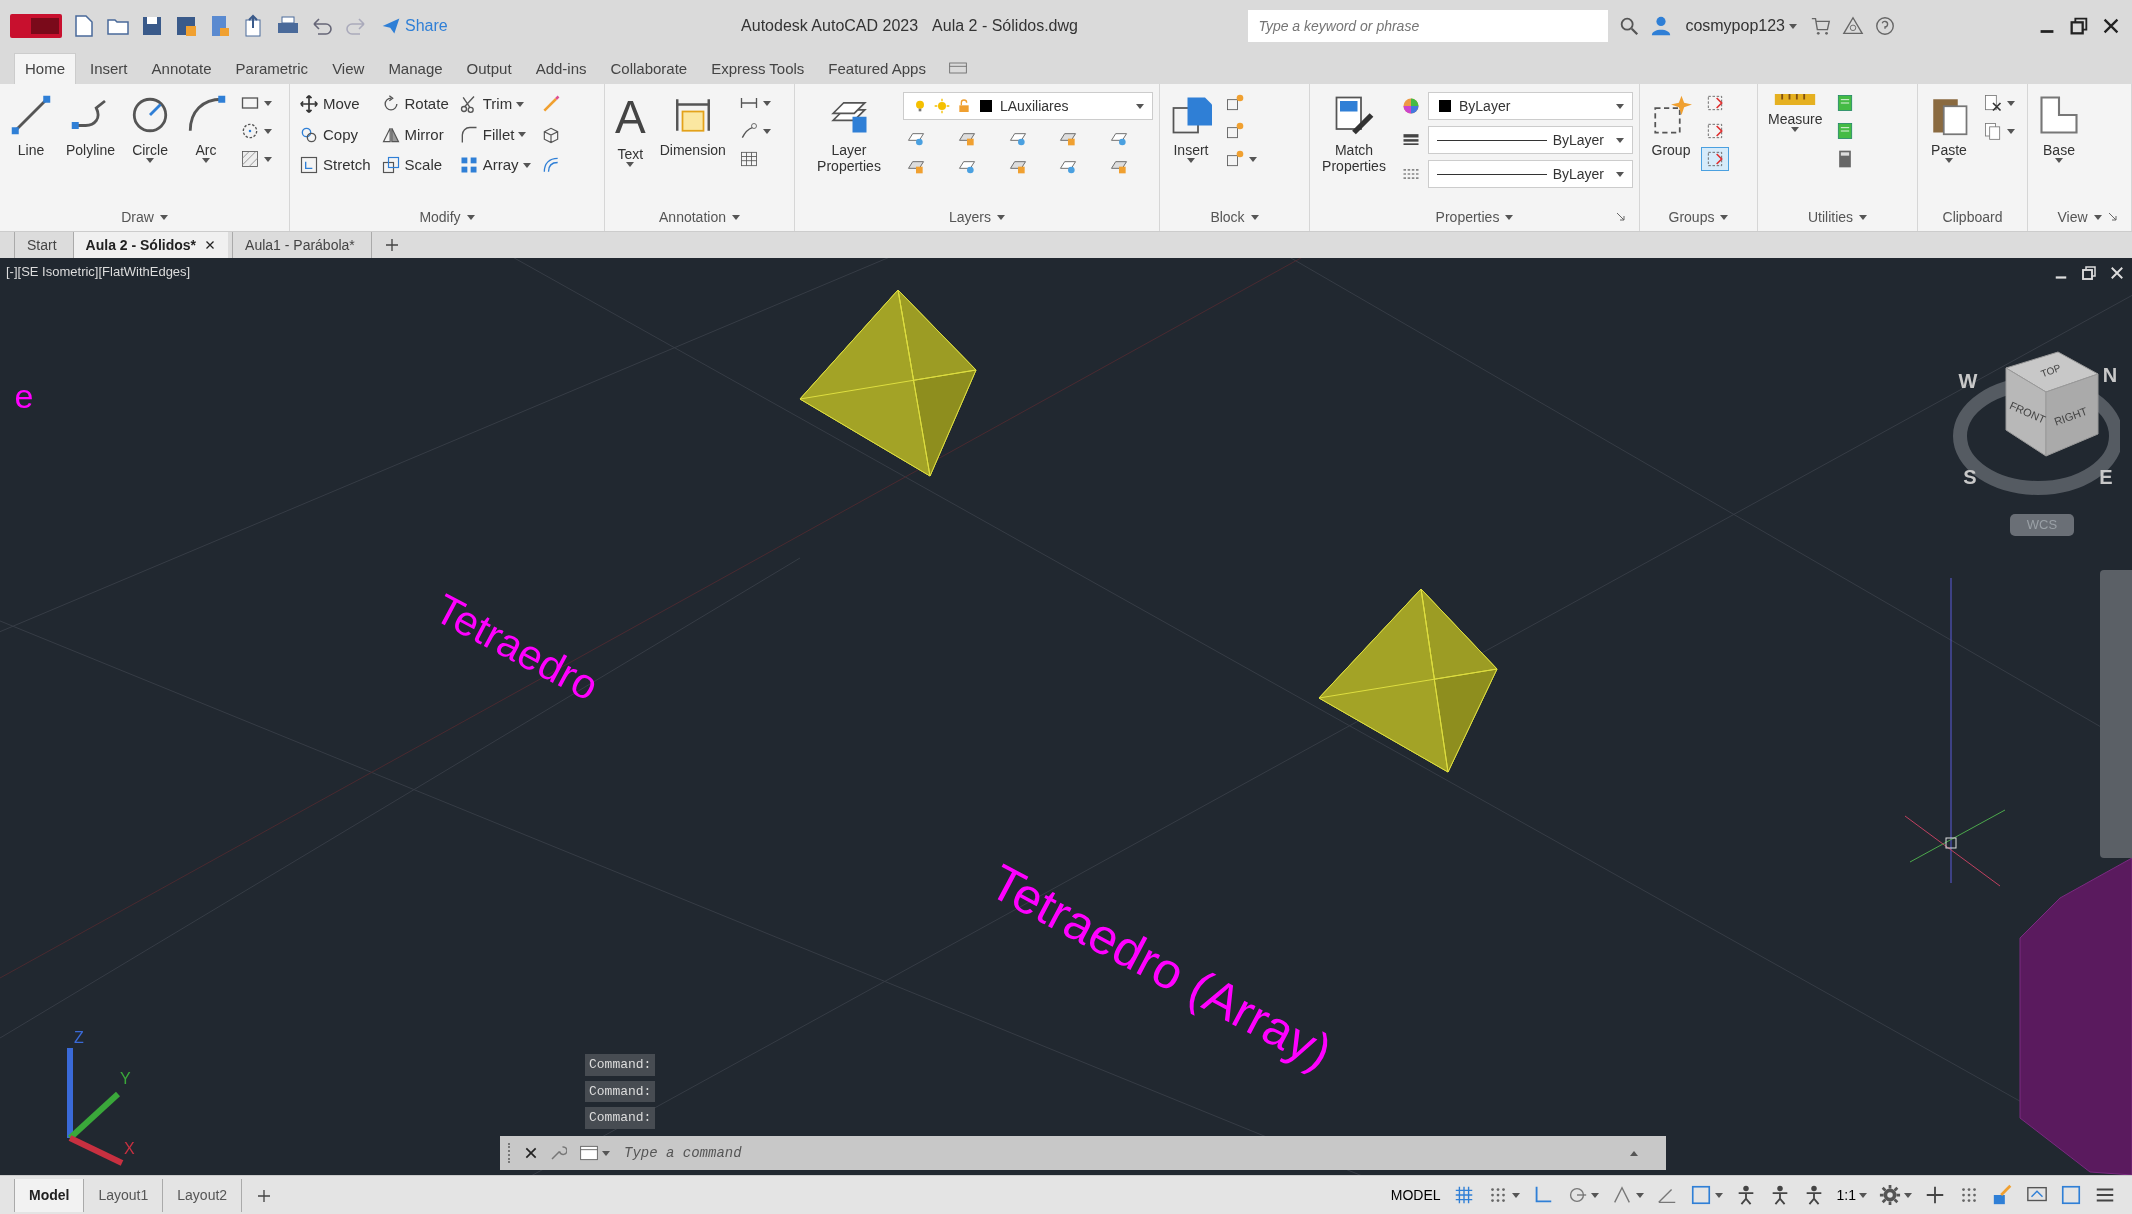  Describe the element at coordinates (414, 104) in the screenshot. I see `ribbon-tool: Rotate` at that location.